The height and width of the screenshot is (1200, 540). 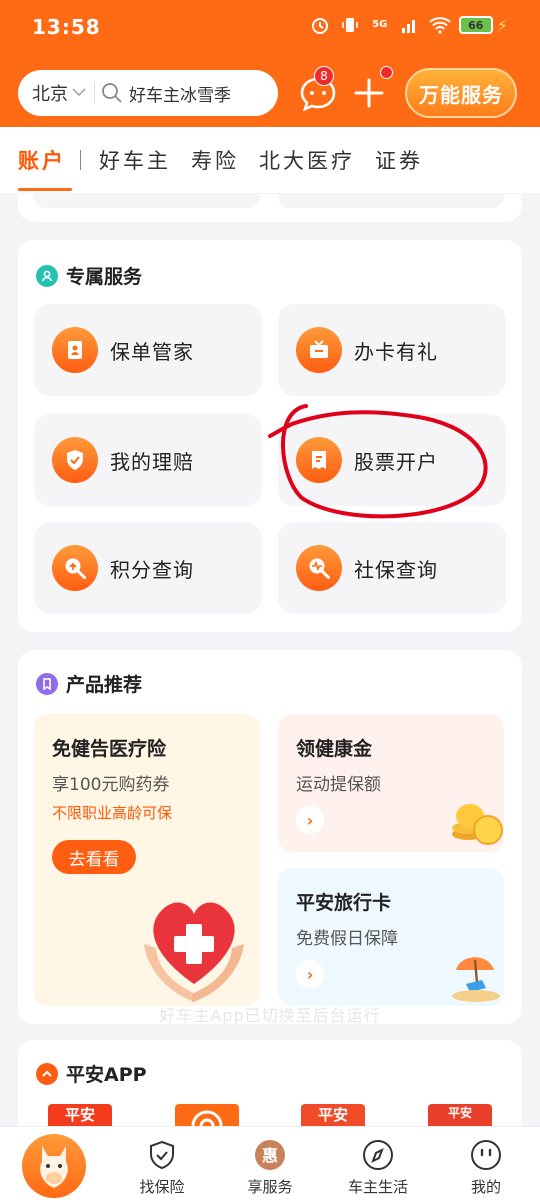 I want to click on exclusive-services-header: 专属服务, so click(x=89, y=275).